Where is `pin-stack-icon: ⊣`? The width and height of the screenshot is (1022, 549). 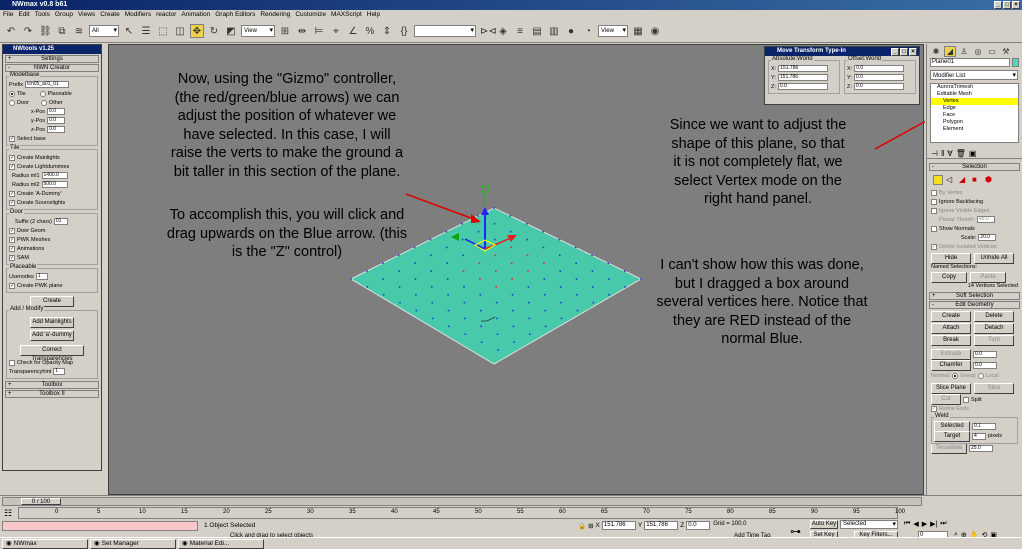 pin-stack-icon: ⊣ is located at coordinates (934, 153).